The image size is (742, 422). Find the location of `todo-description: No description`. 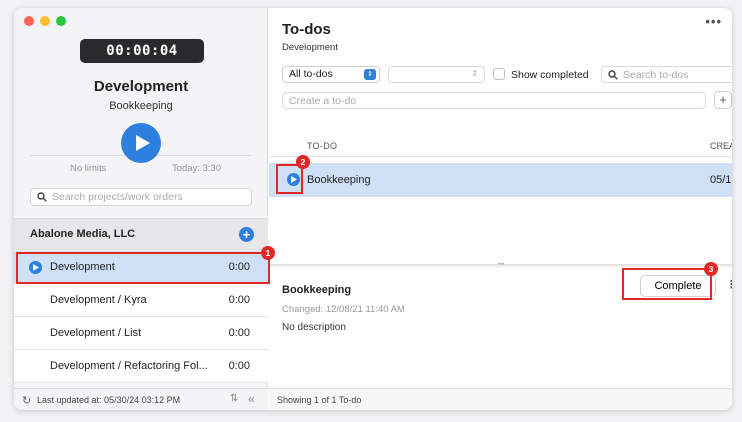

todo-description: No description is located at coordinates (314, 327).